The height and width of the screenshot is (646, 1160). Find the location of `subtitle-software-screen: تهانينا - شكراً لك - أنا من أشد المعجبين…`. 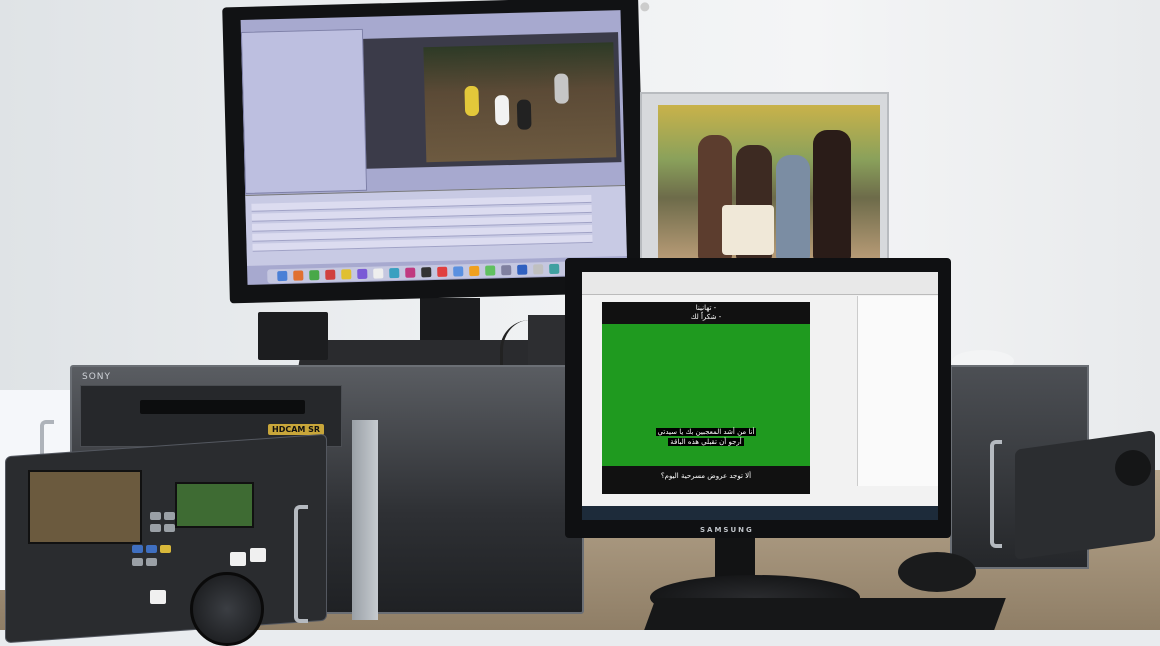

subtitle-software-screen: تهانينا - شكراً لك - أنا من أشد المعجبين… is located at coordinates (760, 396).